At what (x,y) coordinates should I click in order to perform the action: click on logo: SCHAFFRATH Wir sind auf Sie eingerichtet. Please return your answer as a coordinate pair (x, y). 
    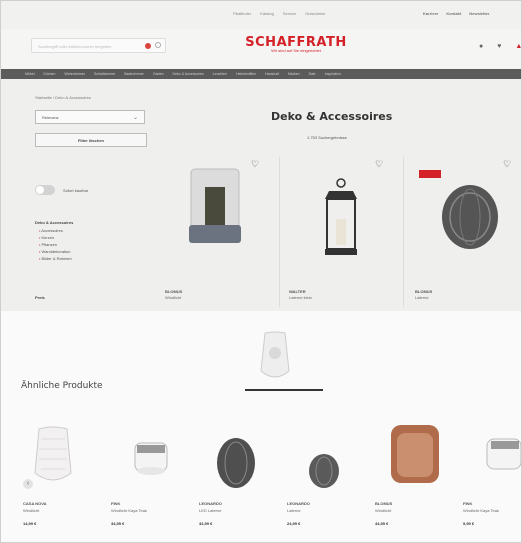
    Looking at the image, I should click on (296, 44).